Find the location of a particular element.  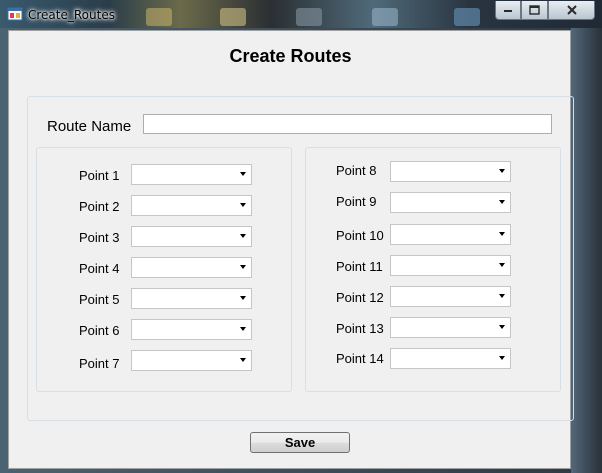

point-8-label: Point 8 is located at coordinates (356, 170).